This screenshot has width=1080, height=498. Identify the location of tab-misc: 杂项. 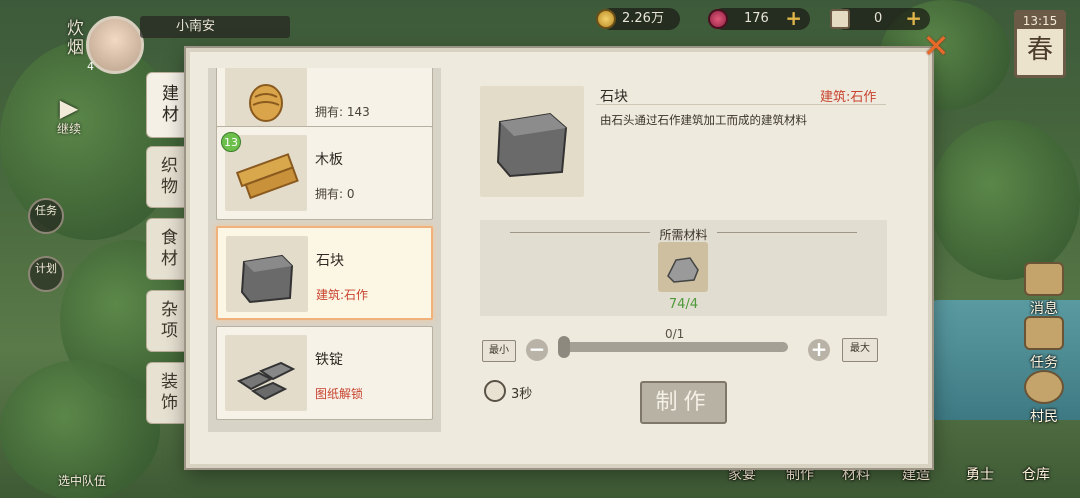
(167, 321).